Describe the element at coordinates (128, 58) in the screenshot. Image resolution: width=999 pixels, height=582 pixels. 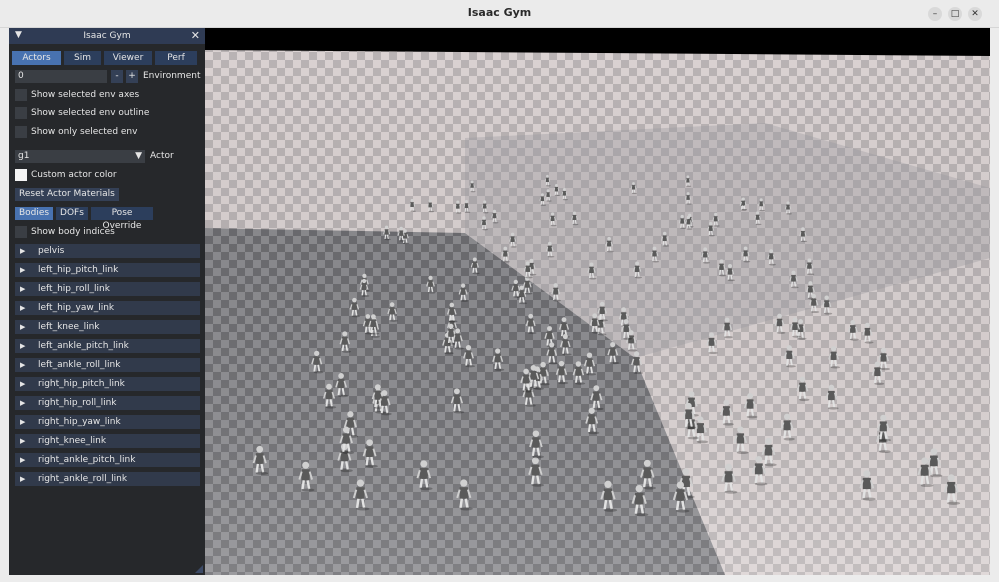
I see `tab-viewer: Viewer` at that location.